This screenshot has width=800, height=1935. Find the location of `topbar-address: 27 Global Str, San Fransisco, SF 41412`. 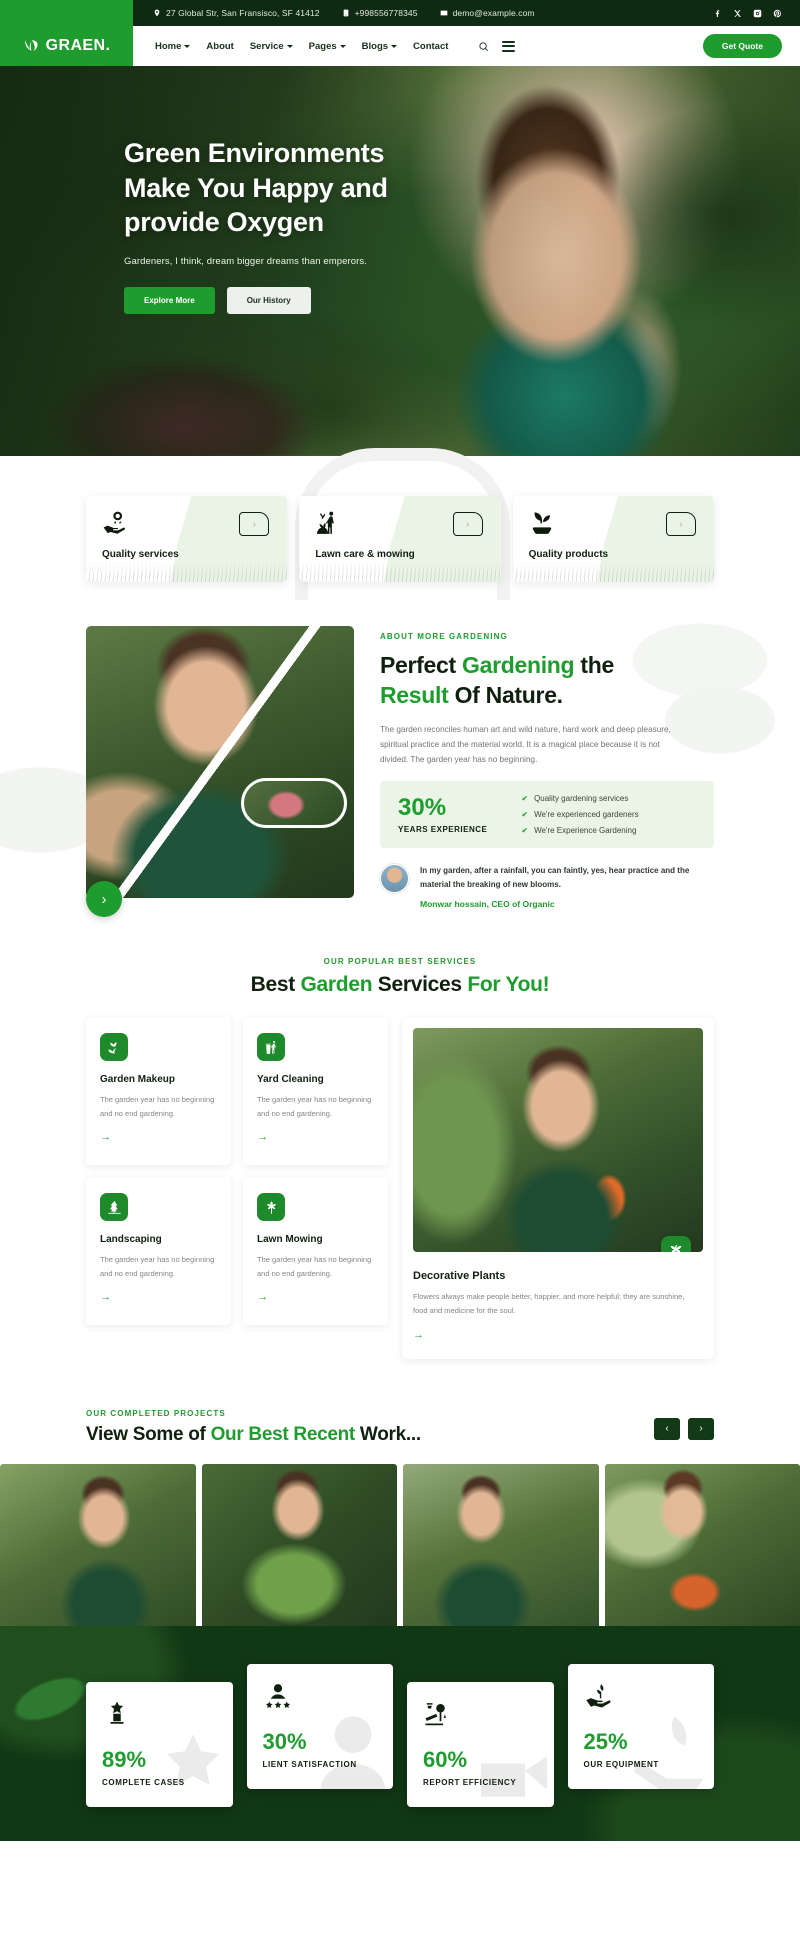

topbar-address: 27 Global Str, San Fransisco, SF 41412 is located at coordinates (236, 13).